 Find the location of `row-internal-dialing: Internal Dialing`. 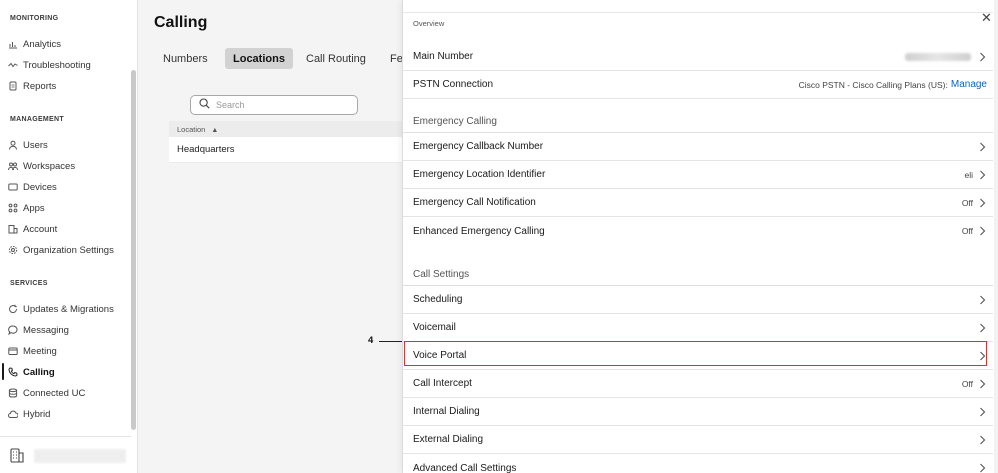

row-internal-dialing: Internal Dialing is located at coordinates (698, 412).